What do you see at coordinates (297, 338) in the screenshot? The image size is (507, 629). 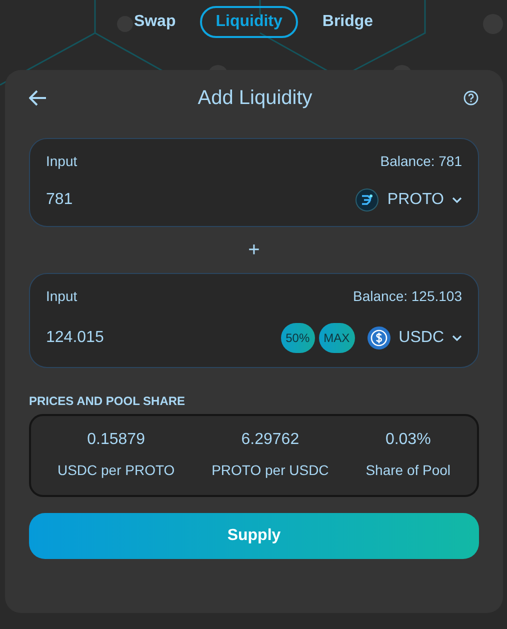 I see `quick-amount-button: 50%` at bounding box center [297, 338].